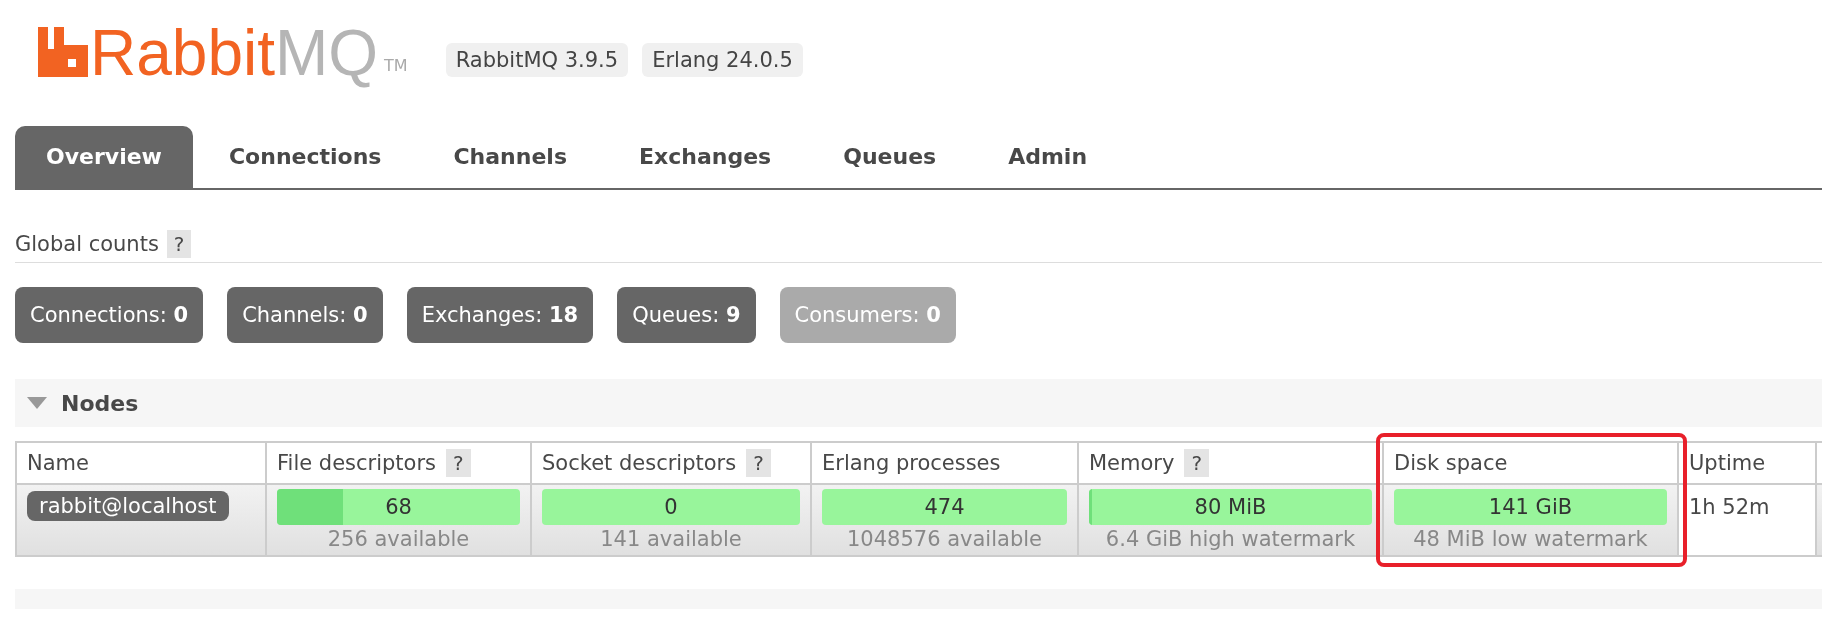 The height and width of the screenshot is (630, 1822). What do you see at coordinates (944, 507) in the screenshot?
I see `meter-reading: 474` at bounding box center [944, 507].